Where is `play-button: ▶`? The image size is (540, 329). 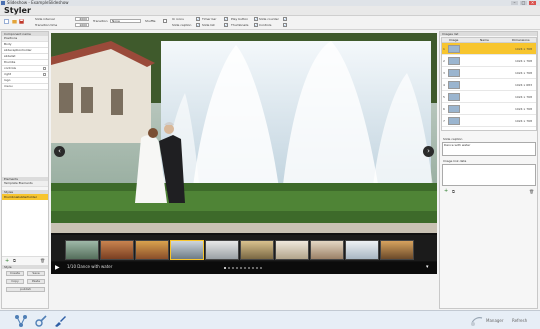 play-button: ▶ is located at coordinates (57, 267).